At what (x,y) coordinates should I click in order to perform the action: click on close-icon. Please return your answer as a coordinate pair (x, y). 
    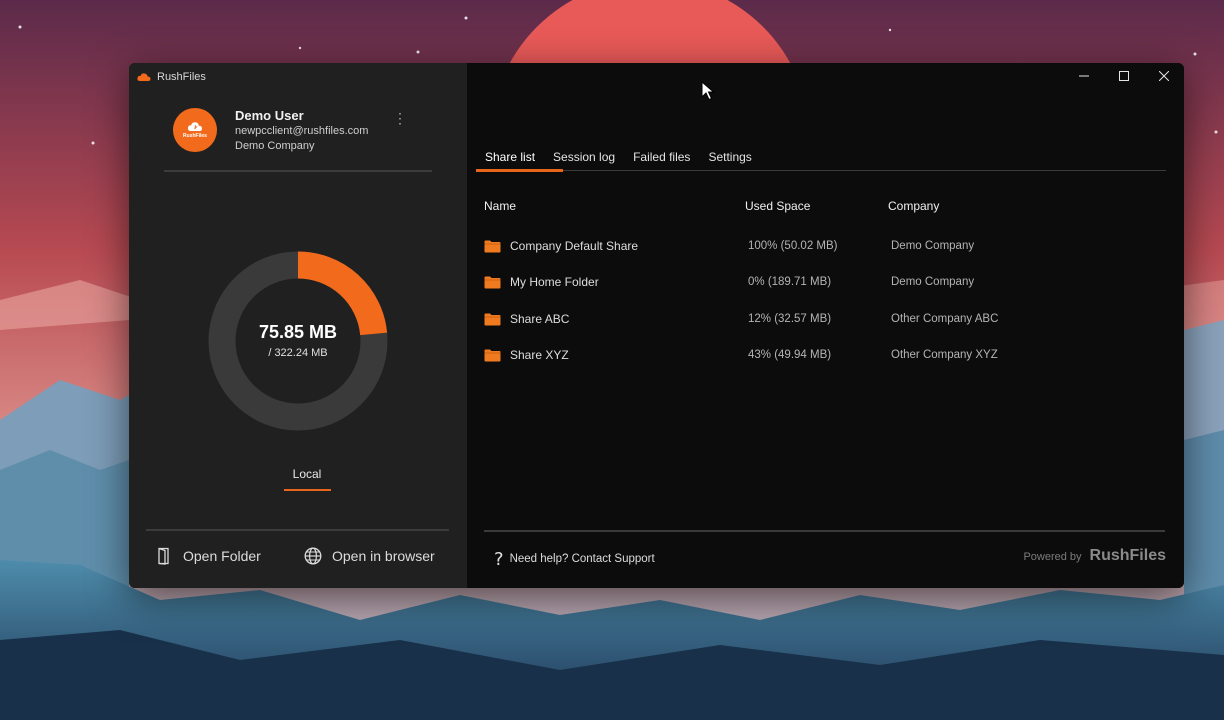
    Looking at the image, I should click on (1164, 76).